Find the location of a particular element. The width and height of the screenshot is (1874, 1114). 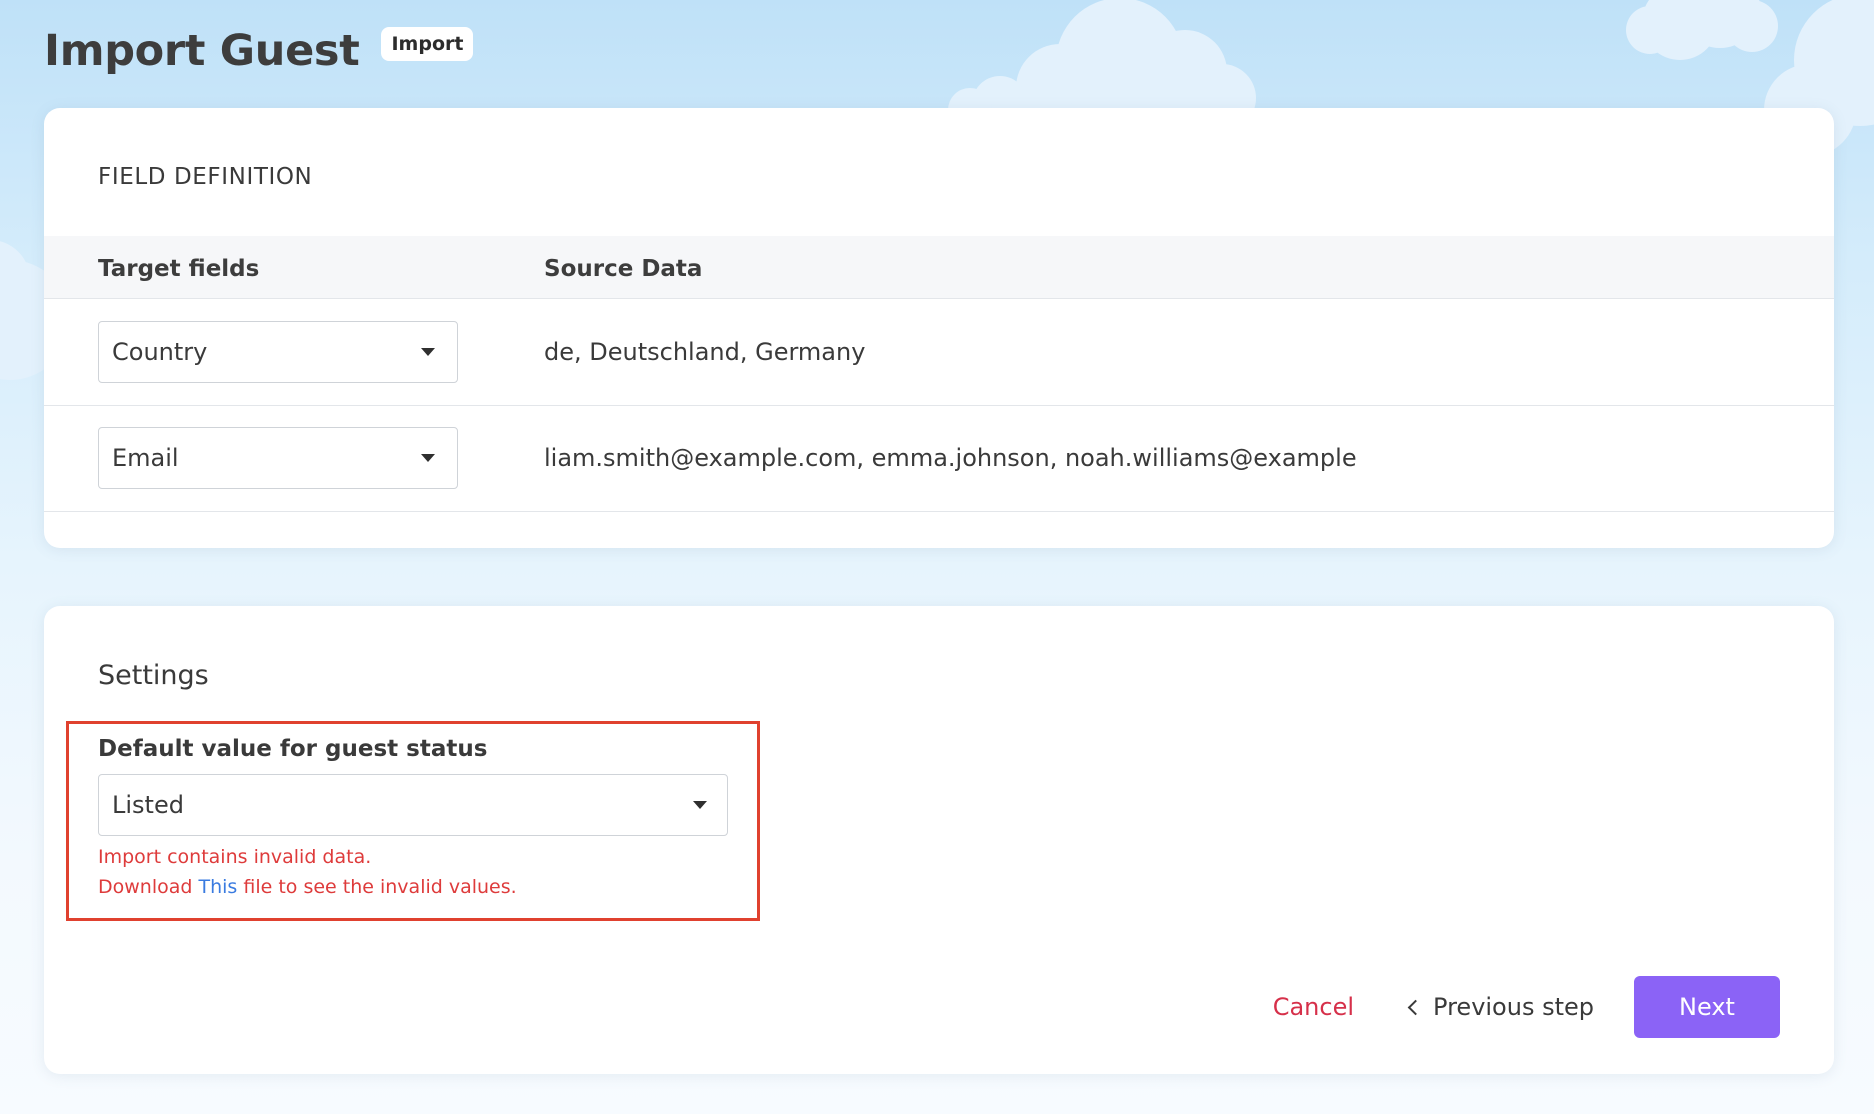

guest-status-select: Listed is located at coordinates (413, 805).